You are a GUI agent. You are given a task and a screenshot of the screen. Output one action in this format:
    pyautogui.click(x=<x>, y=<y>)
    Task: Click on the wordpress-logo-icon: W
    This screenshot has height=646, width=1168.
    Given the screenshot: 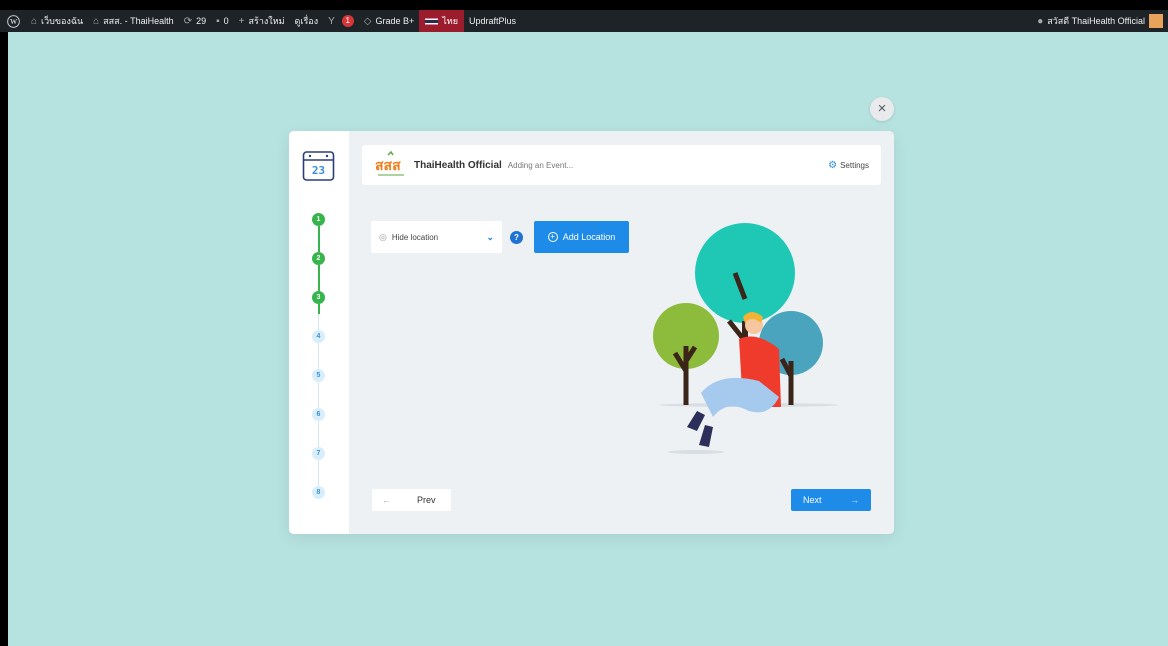 What is the action you would take?
    pyautogui.click(x=13, y=21)
    